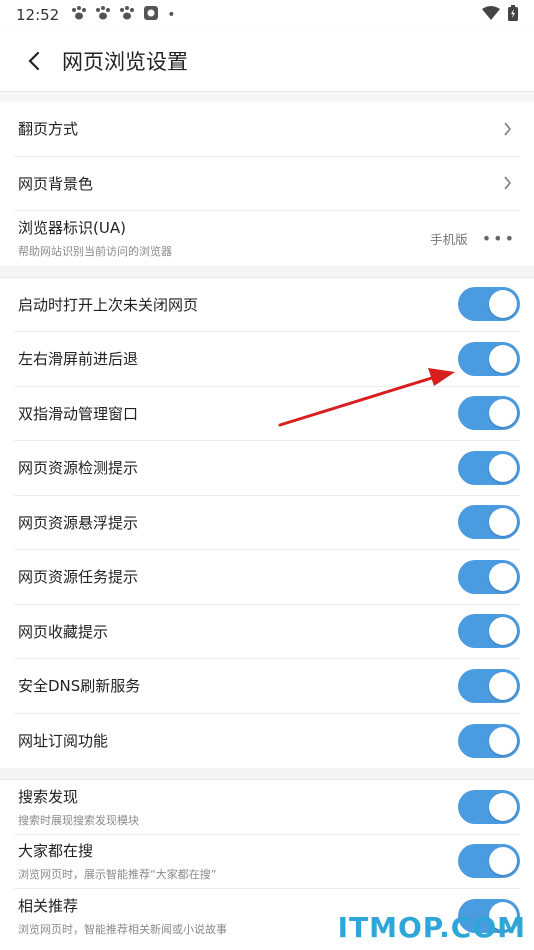  What do you see at coordinates (431, 927) in the screenshot?
I see `watermark-text: ITMOP.COM` at bounding box center [431, 927].